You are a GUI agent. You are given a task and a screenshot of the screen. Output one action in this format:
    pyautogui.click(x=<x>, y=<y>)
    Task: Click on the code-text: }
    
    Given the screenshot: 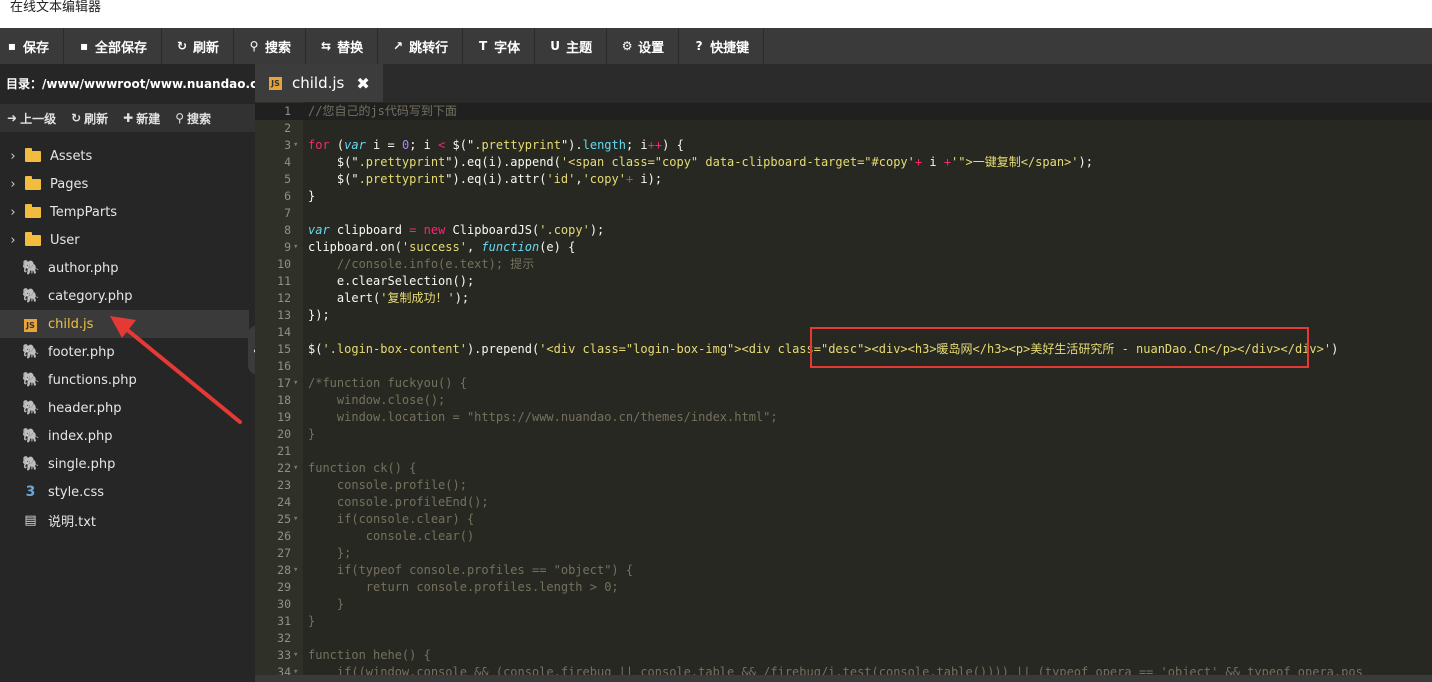 What is the action you would take?
    pyautogui.click(x=311, y=434)
    